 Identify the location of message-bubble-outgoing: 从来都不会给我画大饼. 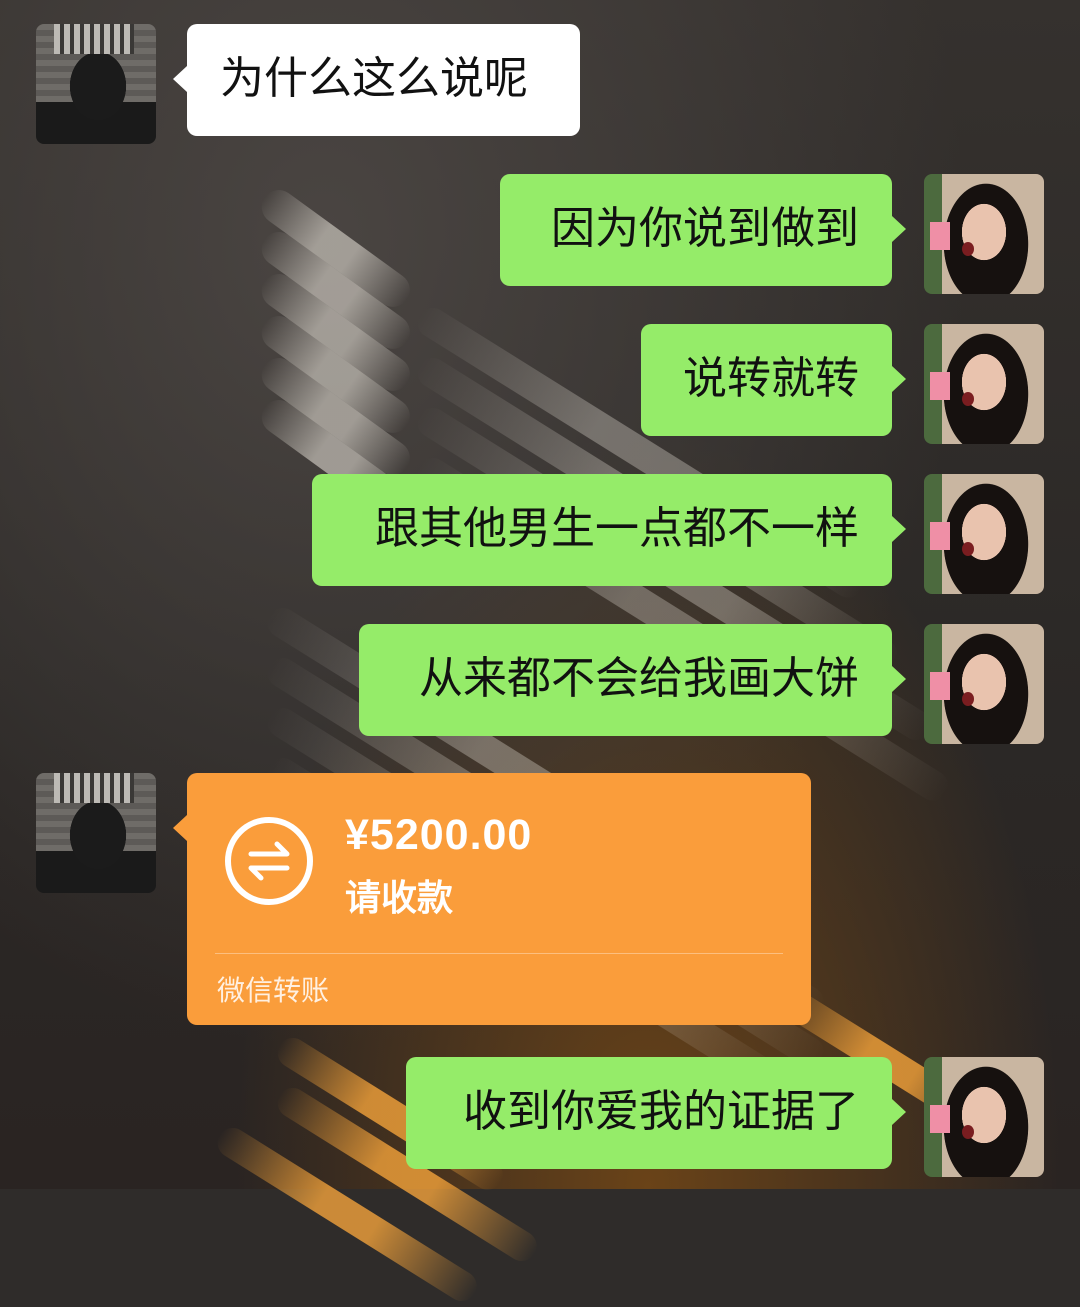
(632, 680).